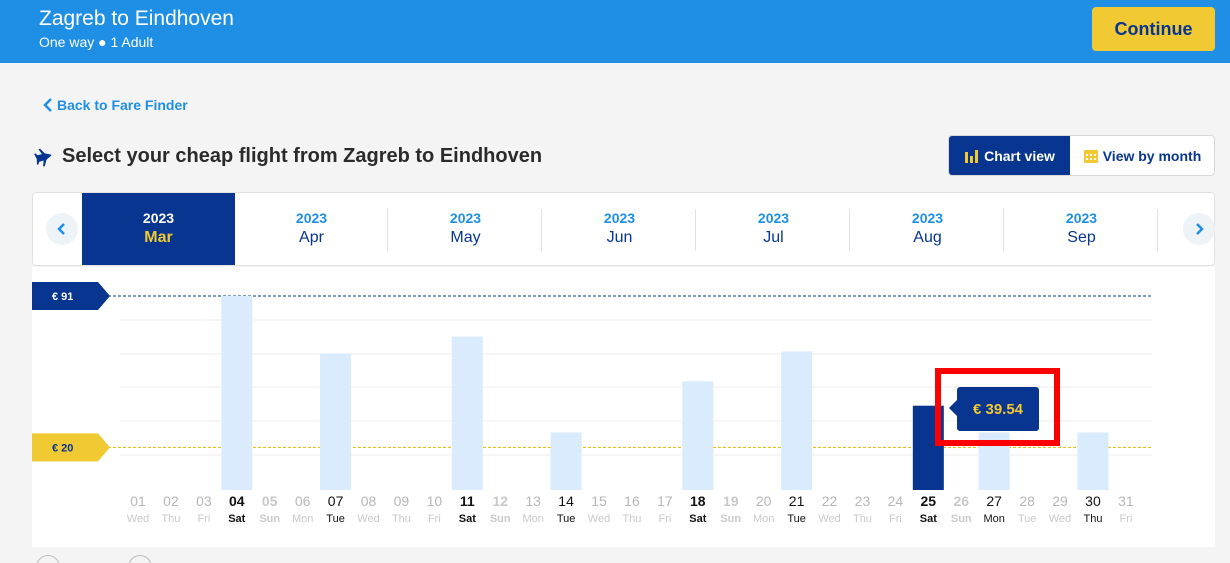  Describe the element at coordinates (972, 156) in the screenshot. I see `bar-chart-icon` at that location.